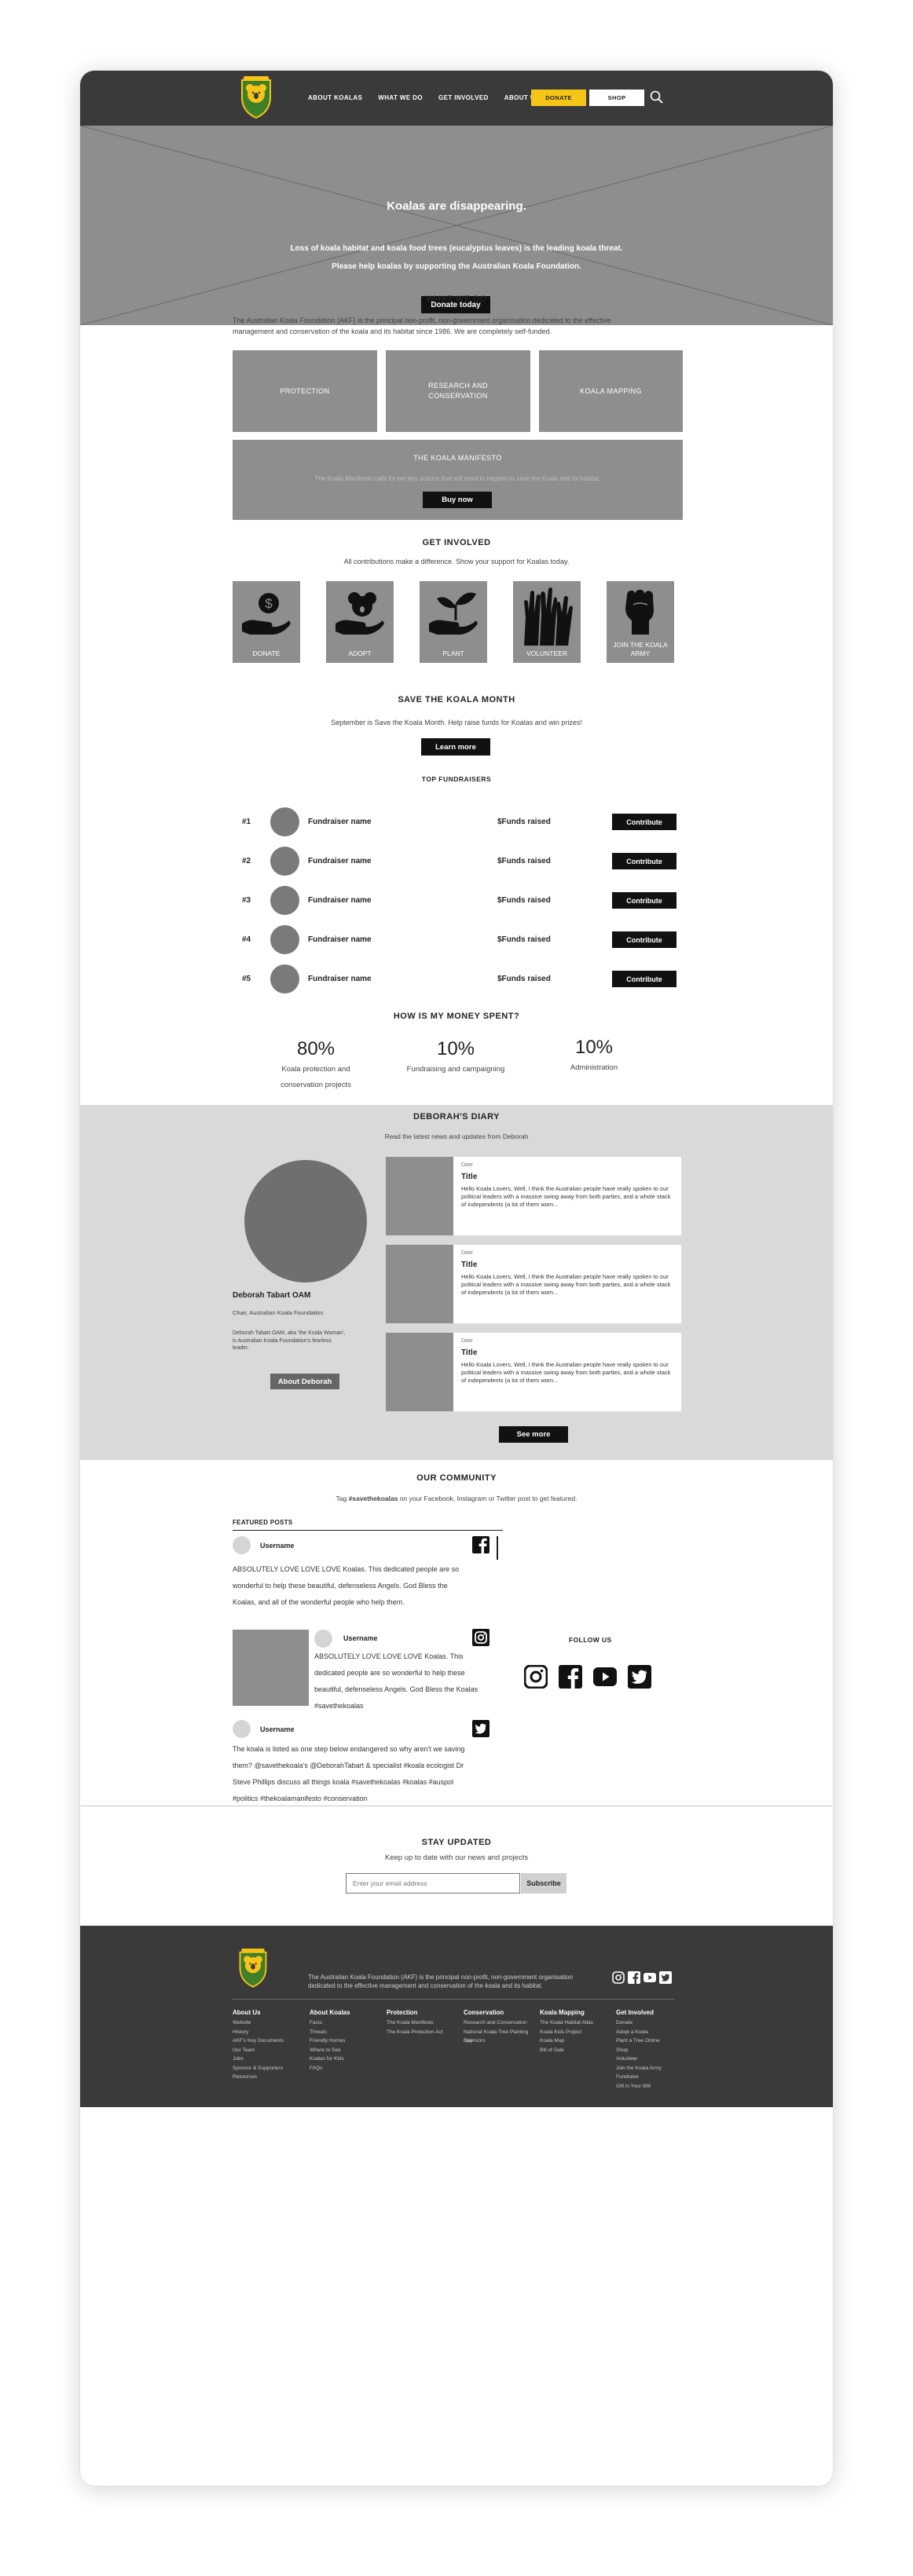  Describe the element at coordinates (652, 2068) in the screenshot. I see `footer-link: Join the Koala Army` at that location.